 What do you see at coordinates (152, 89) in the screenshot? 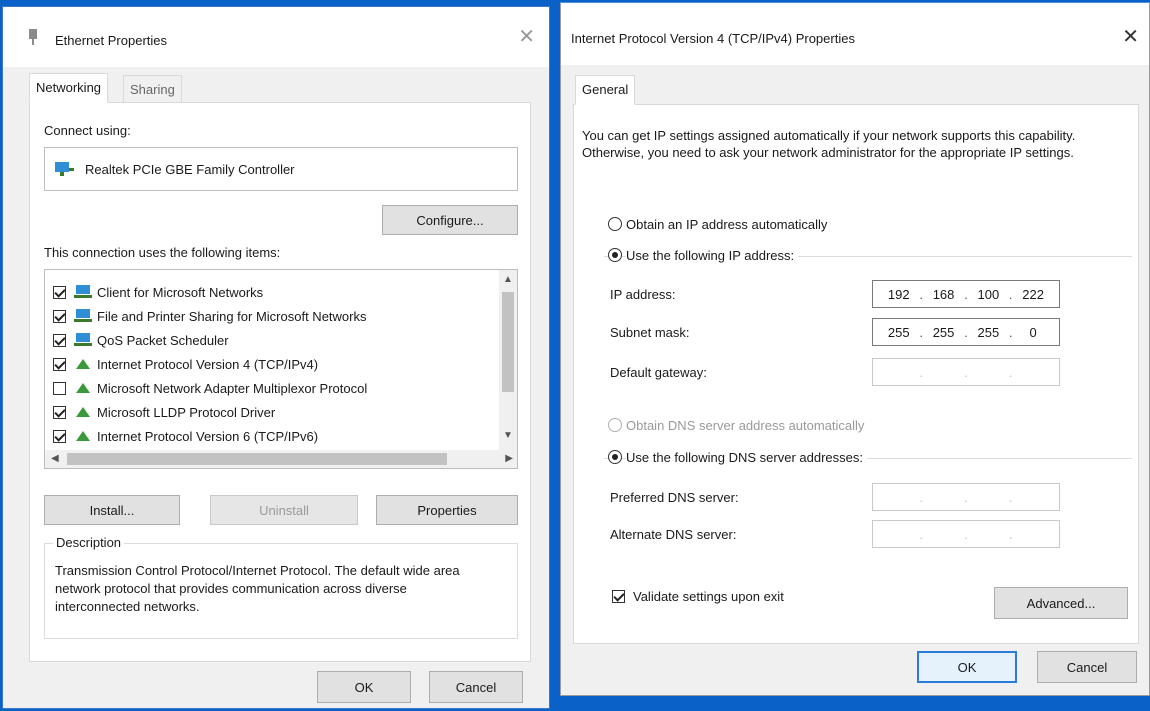
I see `tab-sharing: Sharing` at bounding box center [152, 89].